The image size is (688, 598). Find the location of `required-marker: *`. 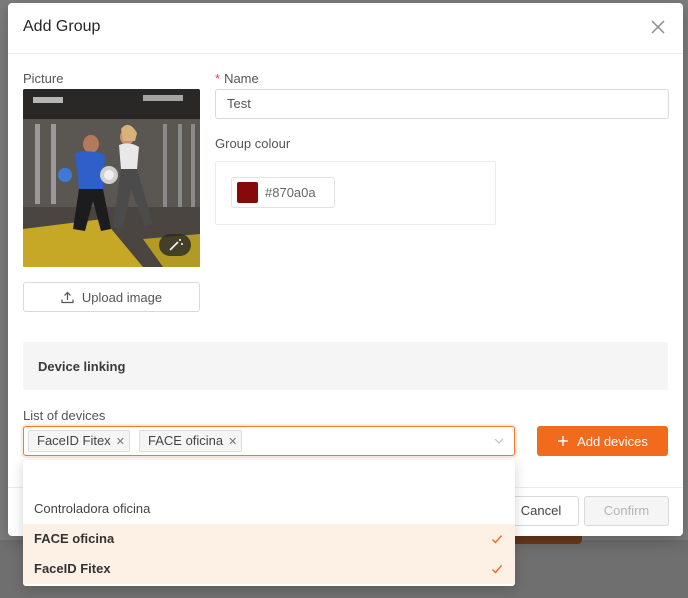

required-marker: * is located at coordinates (218, 78).